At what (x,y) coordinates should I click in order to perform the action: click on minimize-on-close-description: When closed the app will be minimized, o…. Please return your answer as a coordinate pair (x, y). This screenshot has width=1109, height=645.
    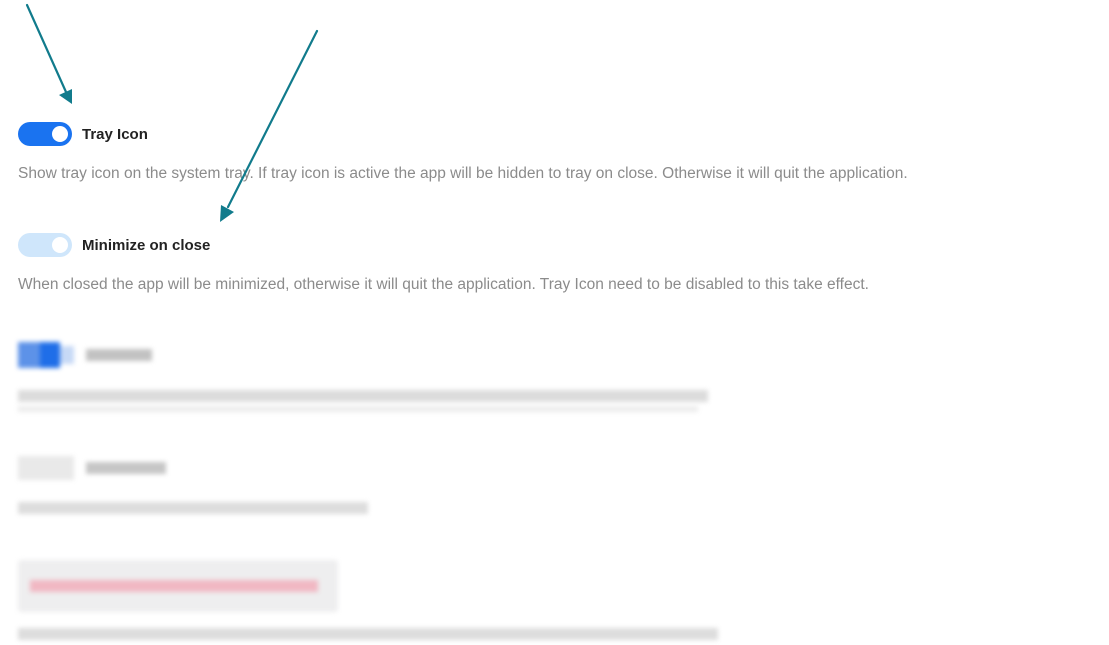
    Looking at the image, I should click on (443, 284).